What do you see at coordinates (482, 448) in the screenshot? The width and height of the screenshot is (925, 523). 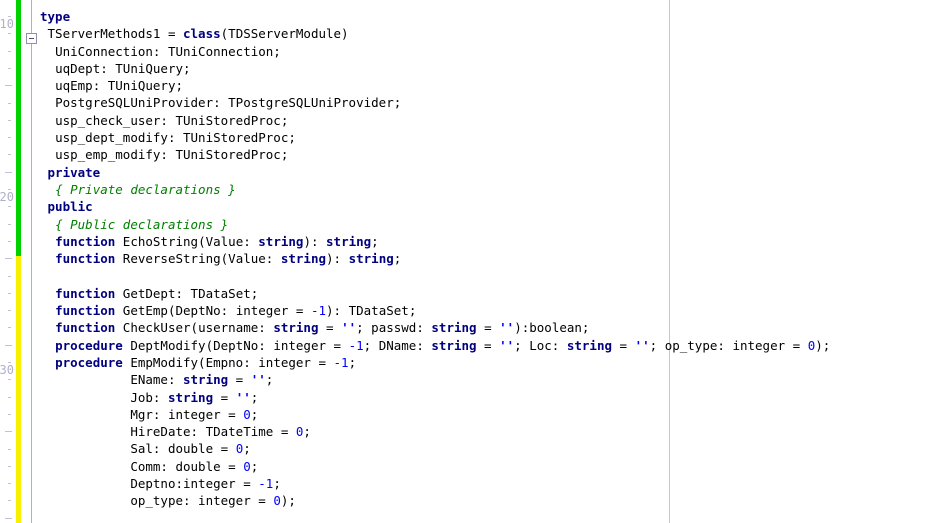 I see `code-line: Sal: double = 0;` at bounding box center [482, 448].